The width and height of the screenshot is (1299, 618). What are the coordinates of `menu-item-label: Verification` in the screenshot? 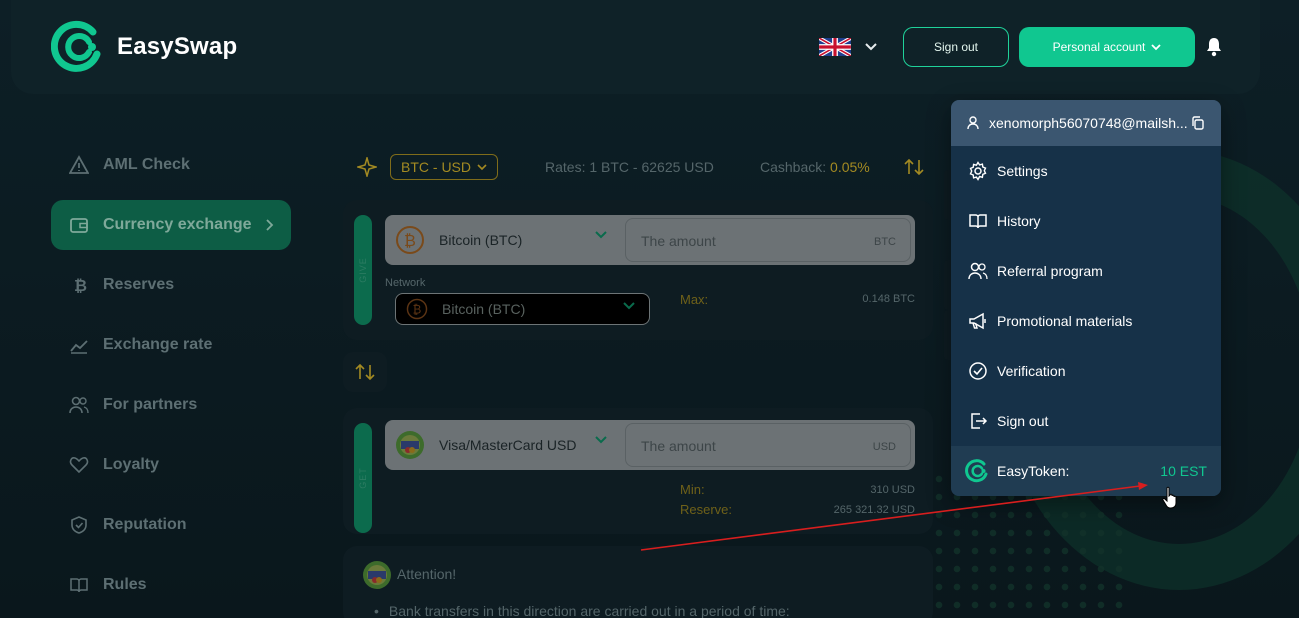 It's located at (1031, 371).